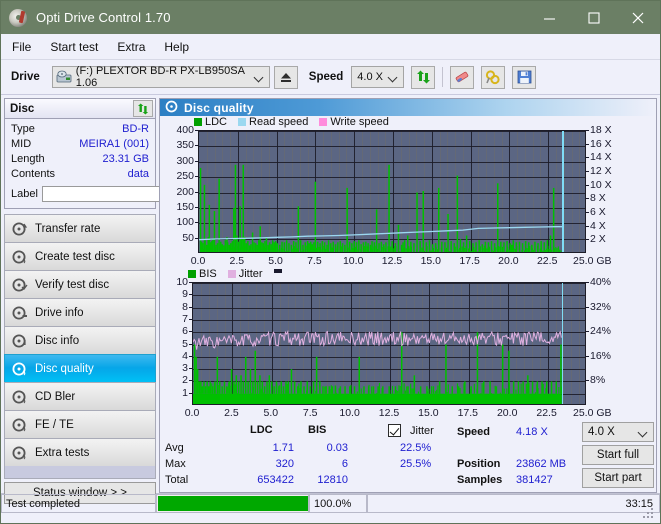 The image size is (661, 524). What do you see at coordinates (618, 432) in the screenshot?
I see `test-speed-select: 4.0 X` at bounding box center [618, 432].